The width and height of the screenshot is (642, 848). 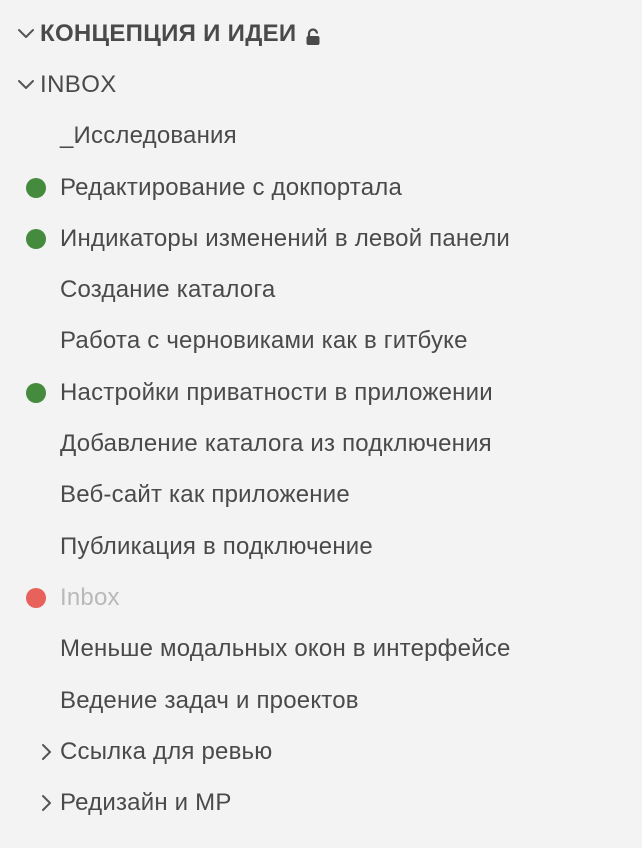 I want to click on list-item-label: Создание каталога, so click(x=168, y=290).